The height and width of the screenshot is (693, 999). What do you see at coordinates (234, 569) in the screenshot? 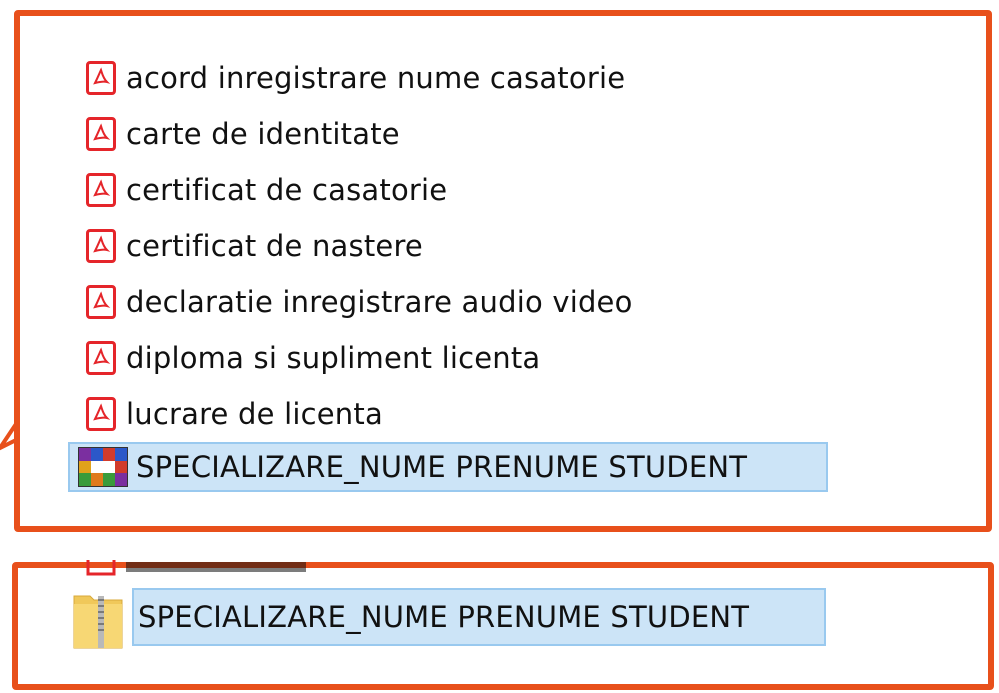
I see `partial-file-item` at bounding box center [234, 569].